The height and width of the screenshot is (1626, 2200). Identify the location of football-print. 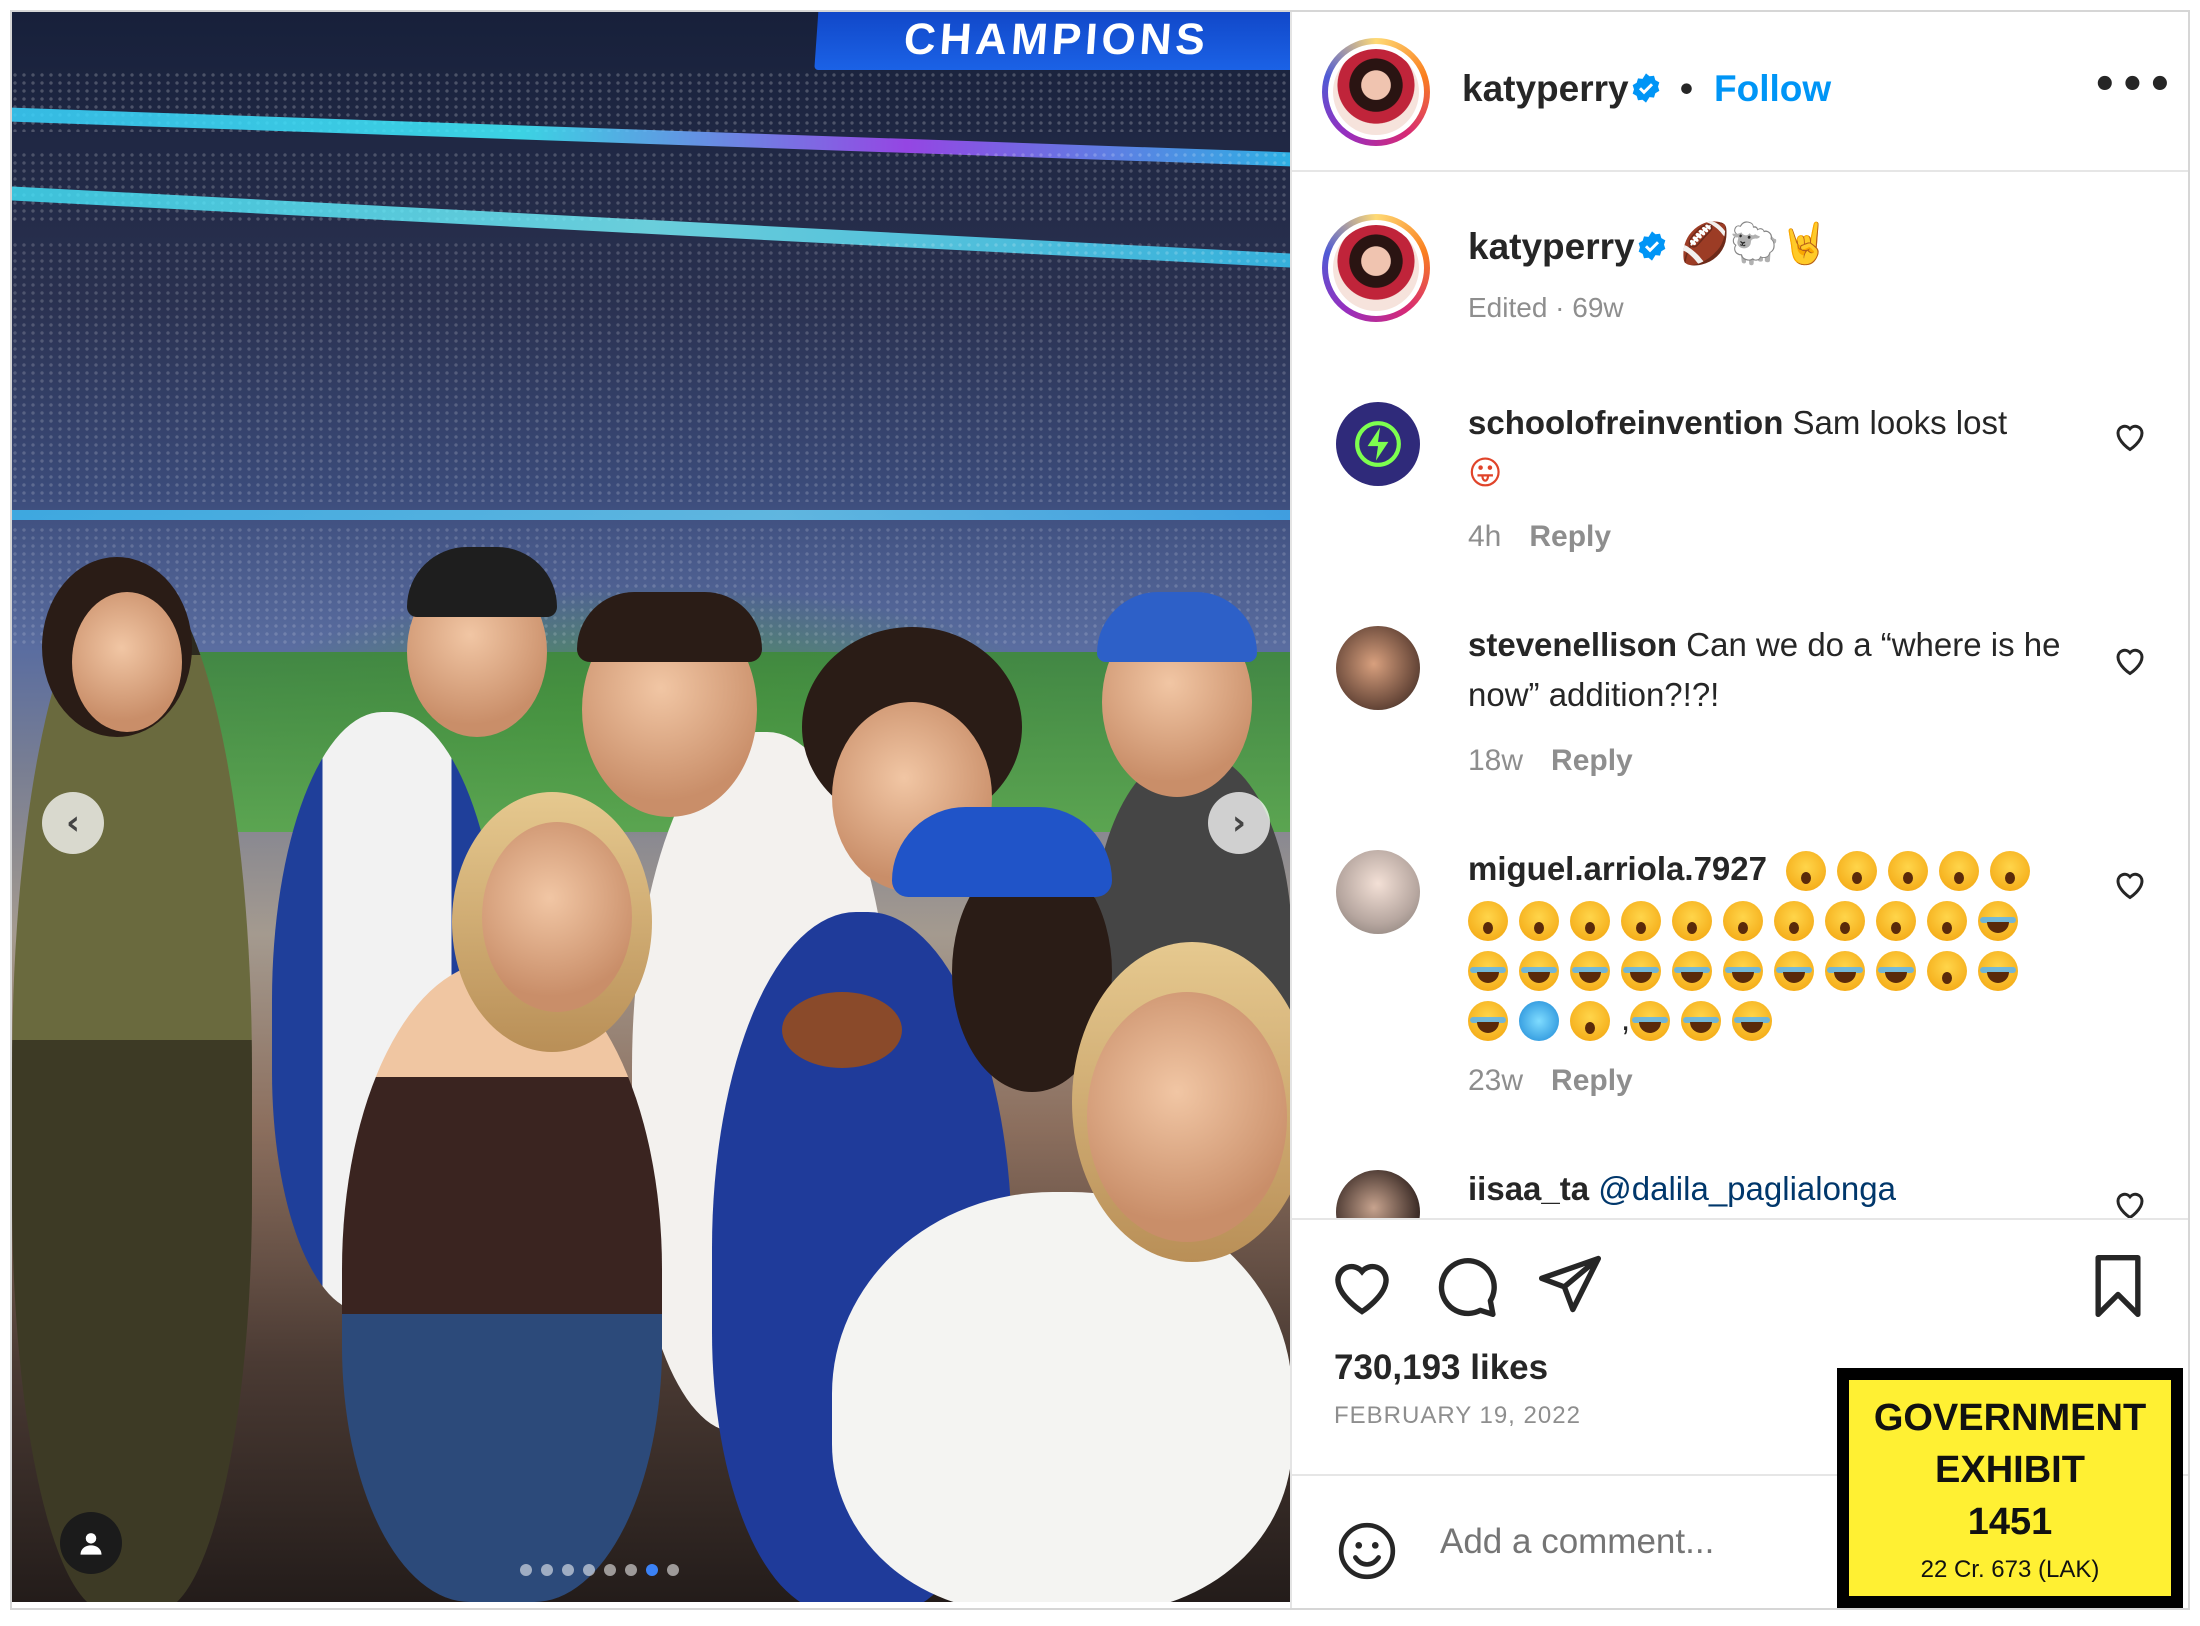
(842, 1030).